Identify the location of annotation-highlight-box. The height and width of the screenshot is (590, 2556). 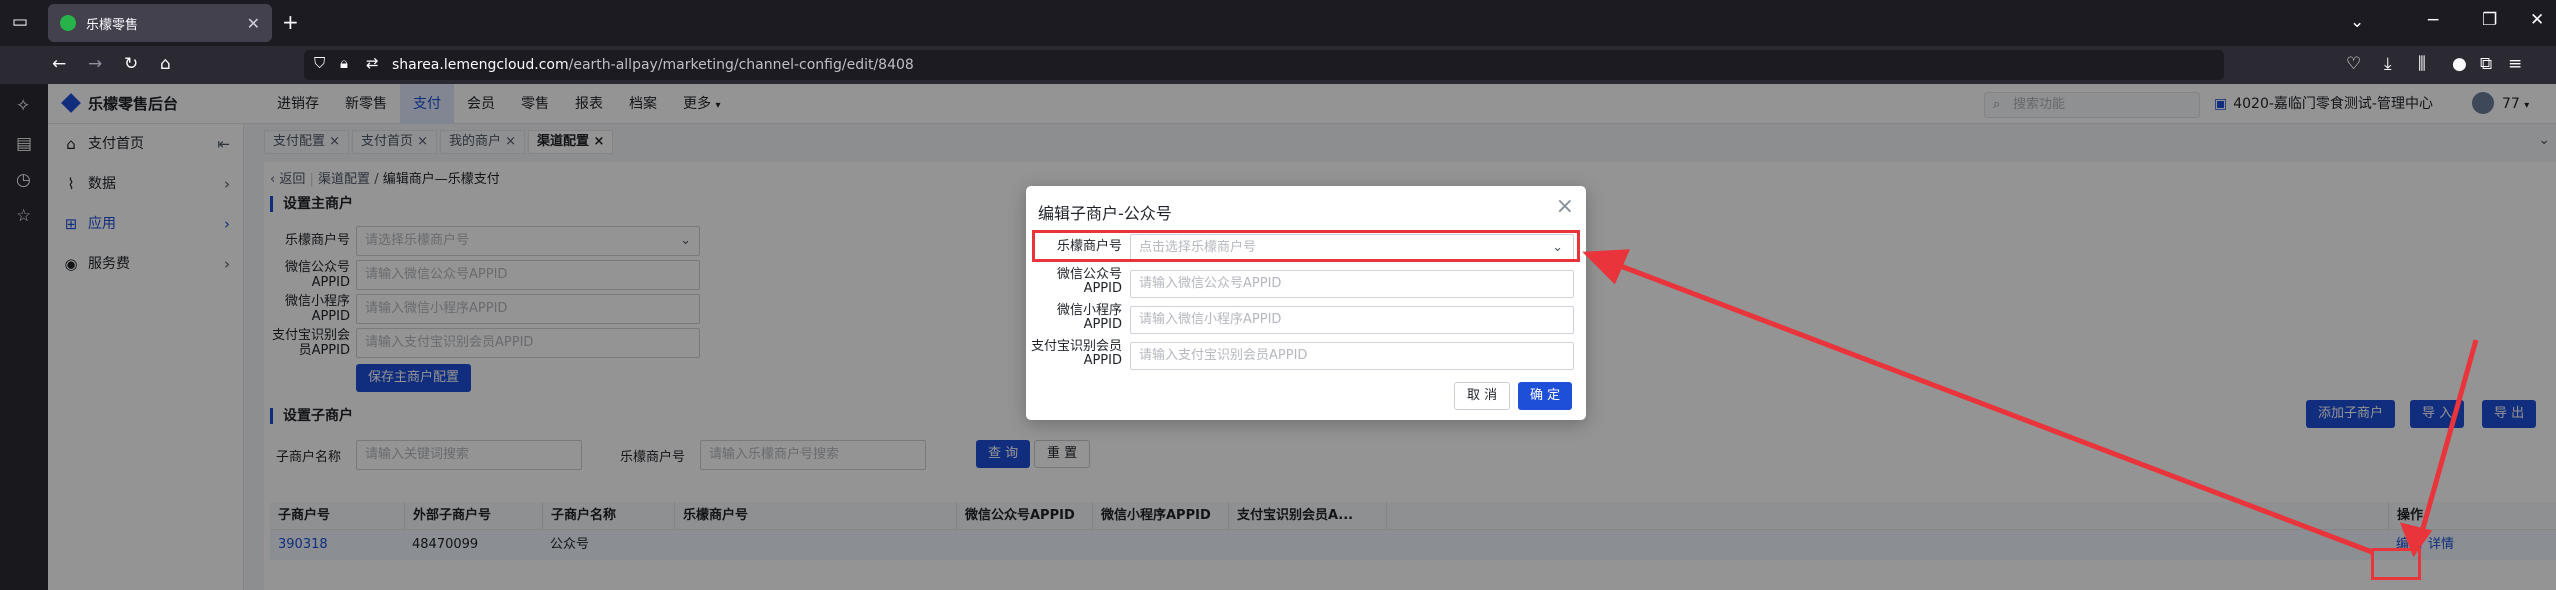
(1306, 246).